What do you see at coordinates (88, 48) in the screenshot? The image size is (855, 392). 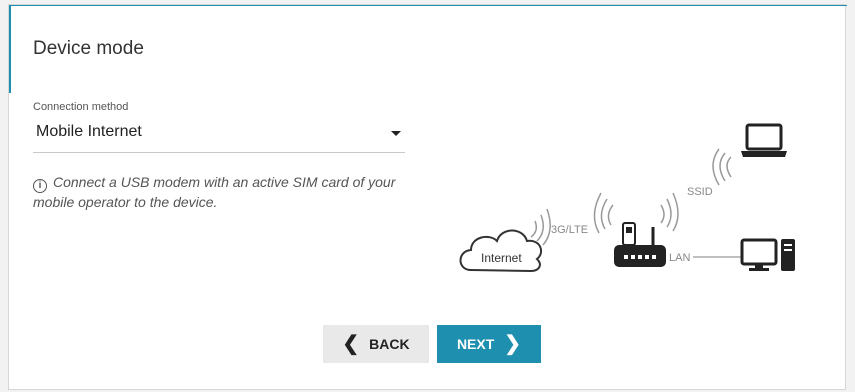 I see `page-title: Device mode` at bounding box center [88, 48].